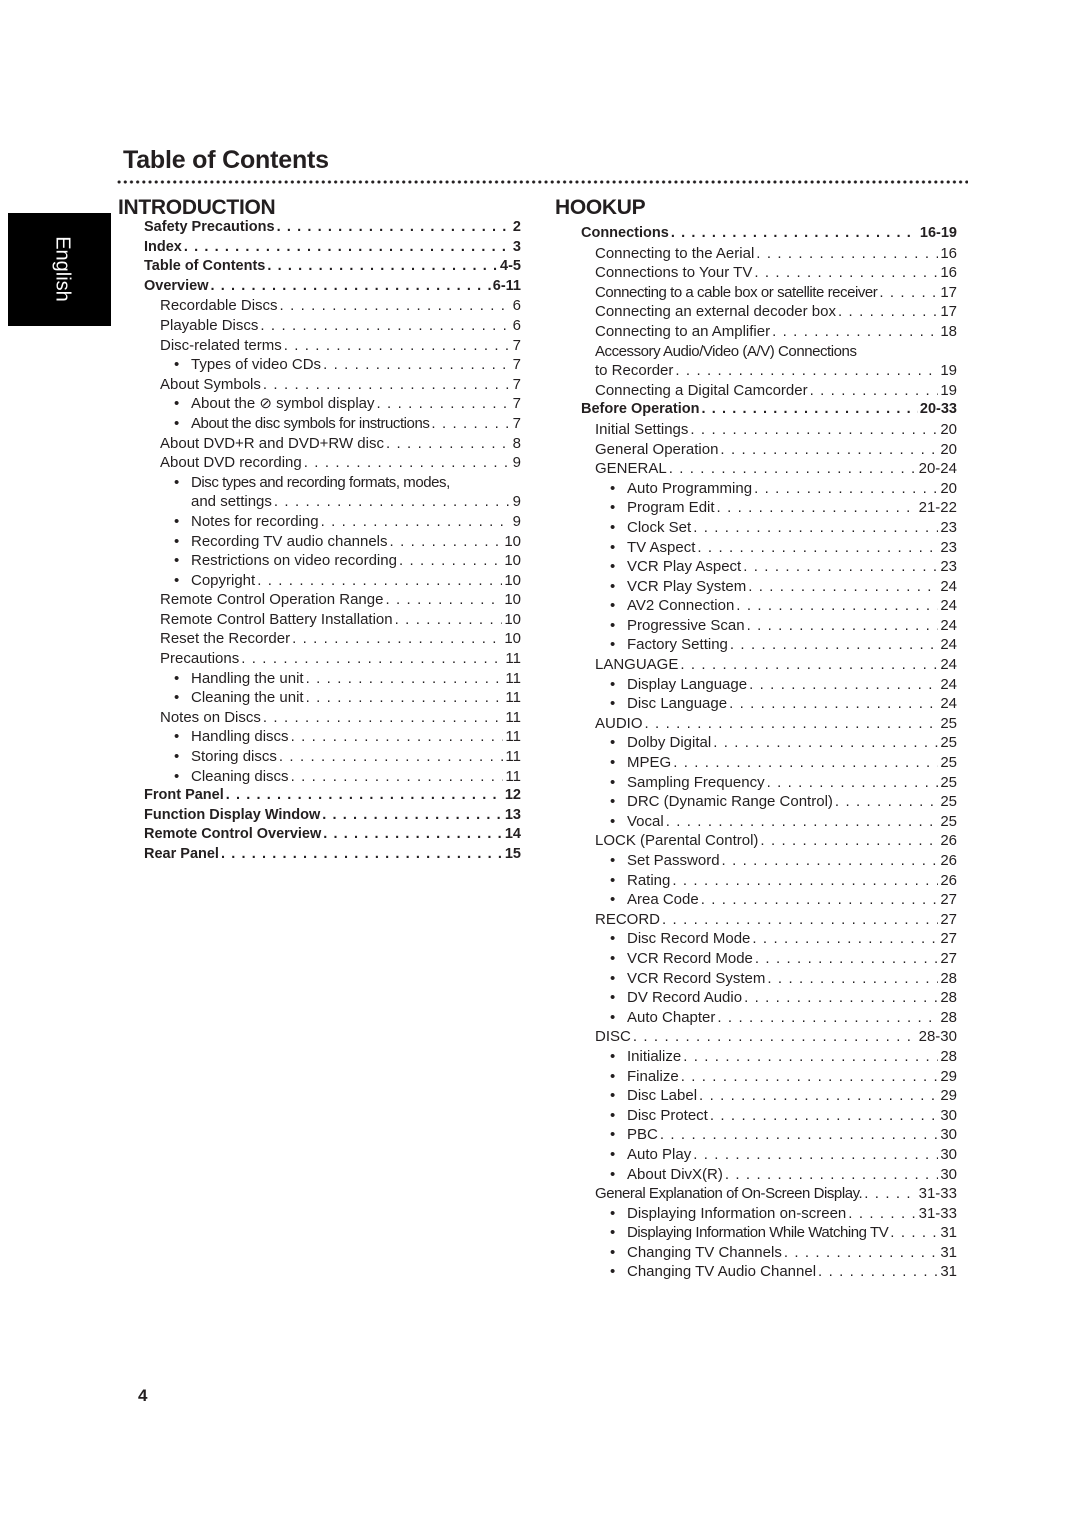 The width and height of the screenshot is (1080, 1528). I want to click on toc-entry: to Recorder 19, so click(756, 371).